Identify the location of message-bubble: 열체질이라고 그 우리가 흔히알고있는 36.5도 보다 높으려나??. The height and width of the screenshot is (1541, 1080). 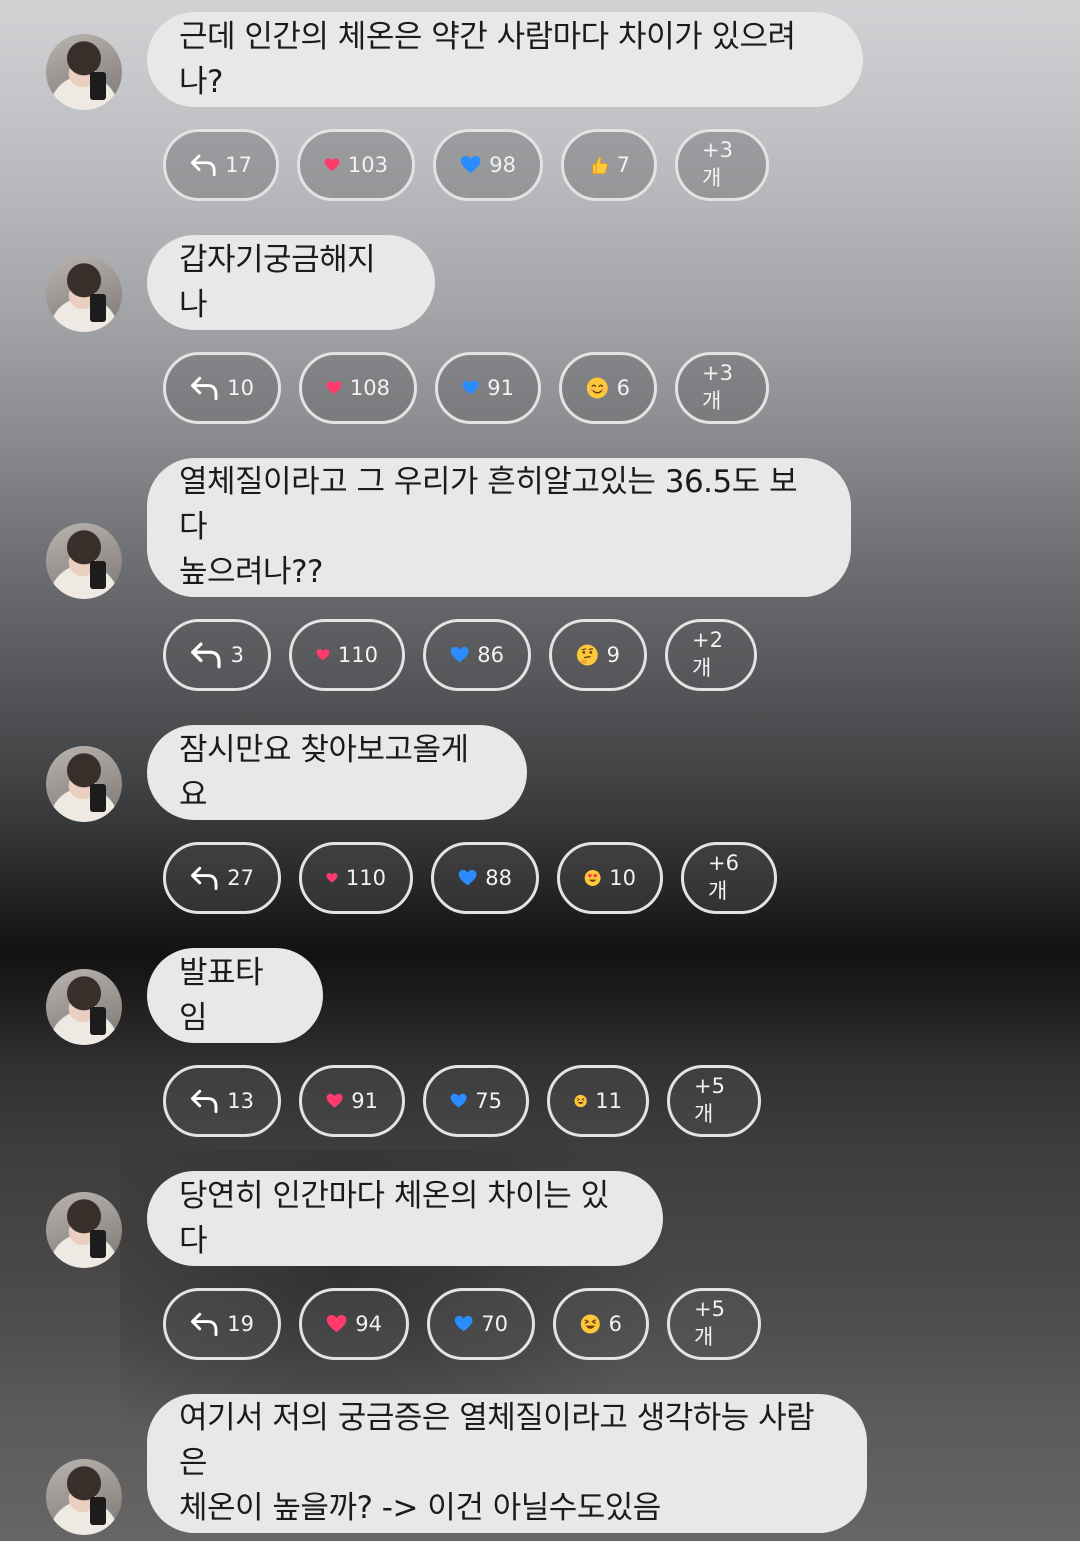
(499, 527).